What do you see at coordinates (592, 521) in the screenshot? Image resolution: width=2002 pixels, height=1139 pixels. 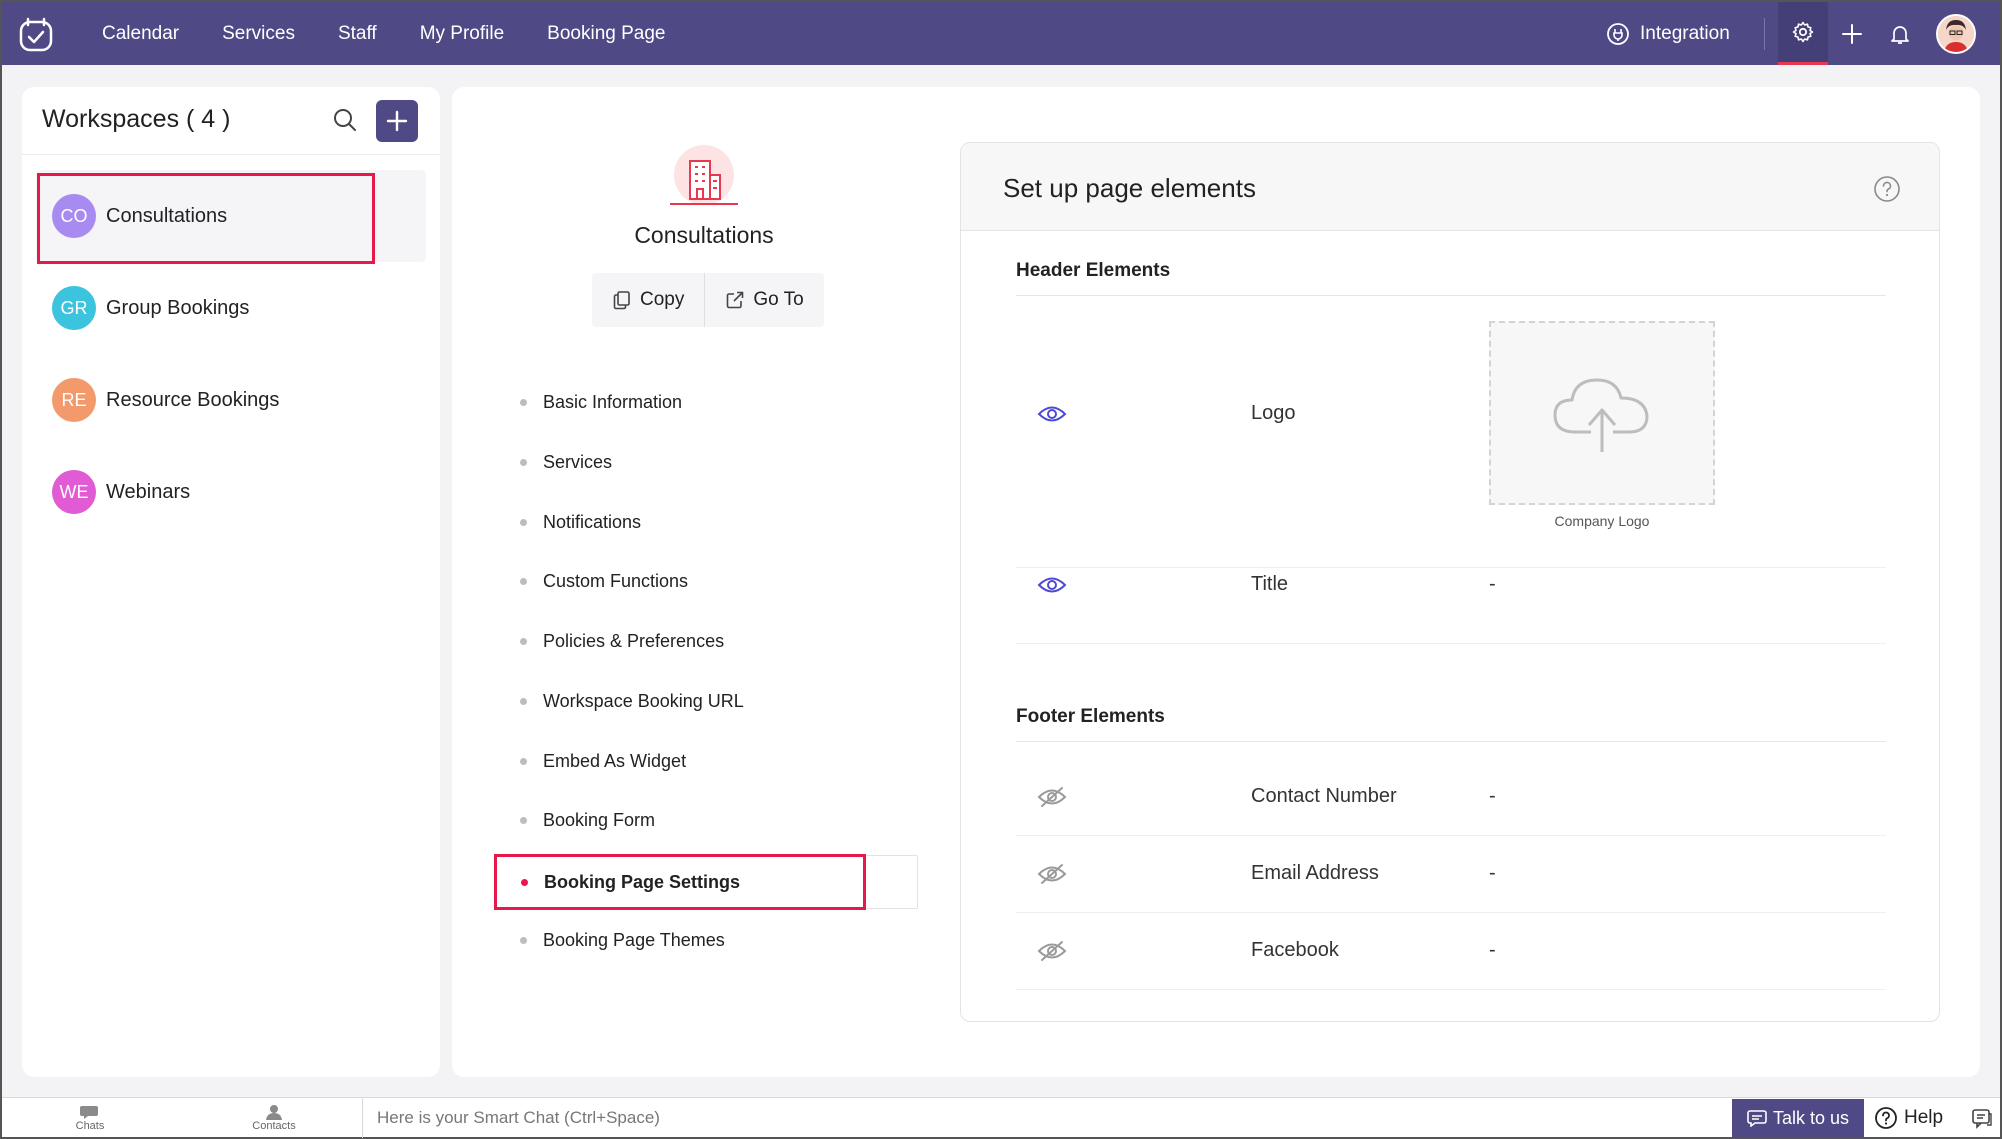 I see `menu-label: Notifications` at bounding box center [592, 521].